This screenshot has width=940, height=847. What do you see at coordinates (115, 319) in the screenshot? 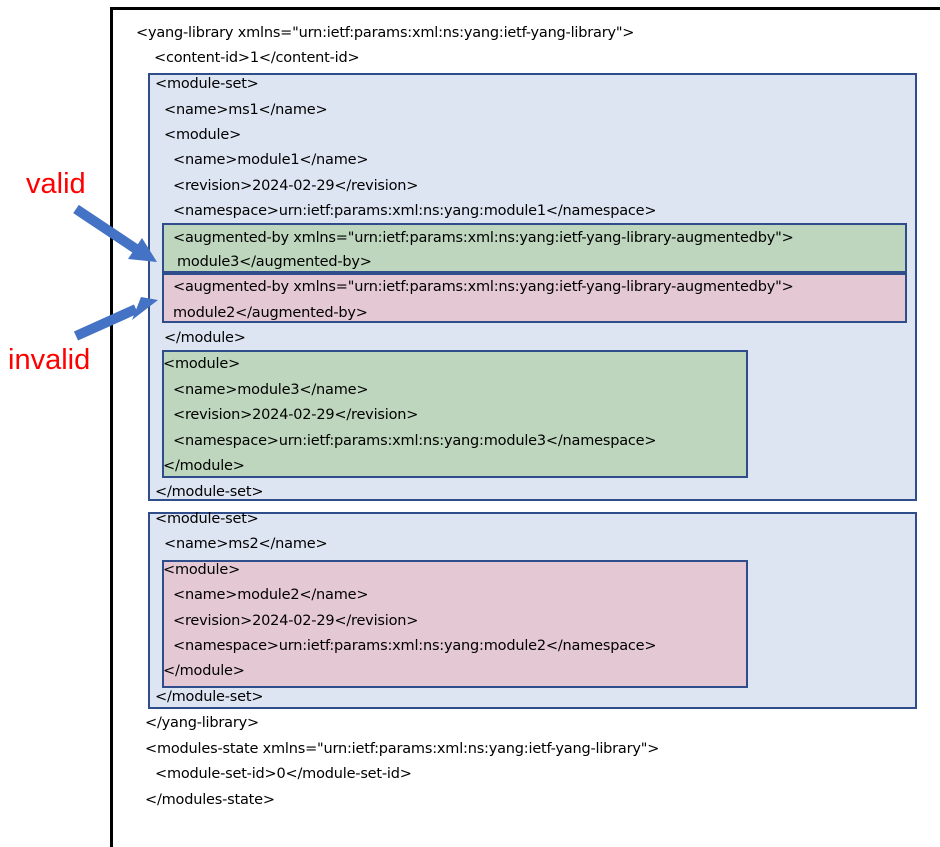
I see `invalid-arrow-icon` at bounding box center [115, 319].